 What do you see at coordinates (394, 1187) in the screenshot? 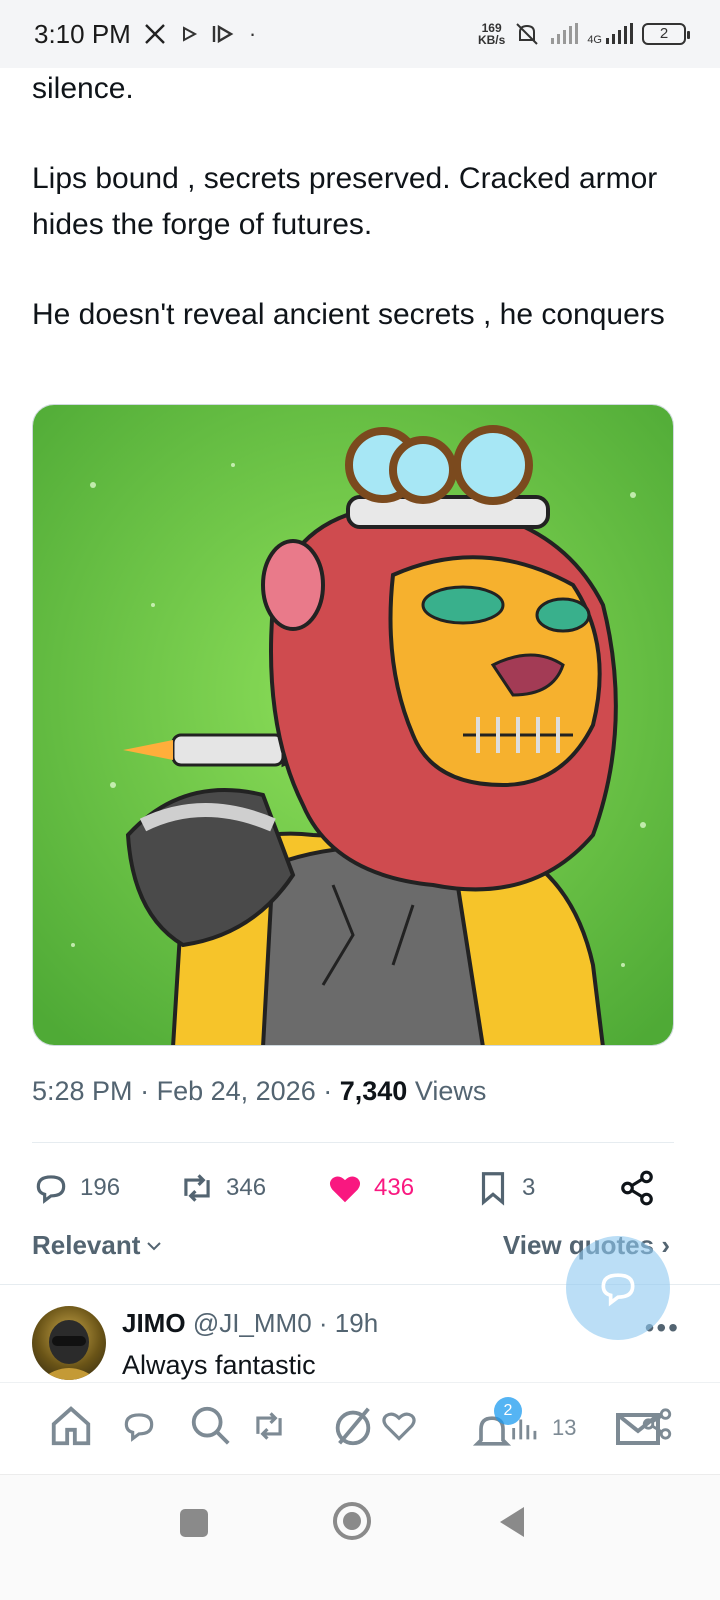
I see `like-count: 436` at bounding box center [394, 1187].